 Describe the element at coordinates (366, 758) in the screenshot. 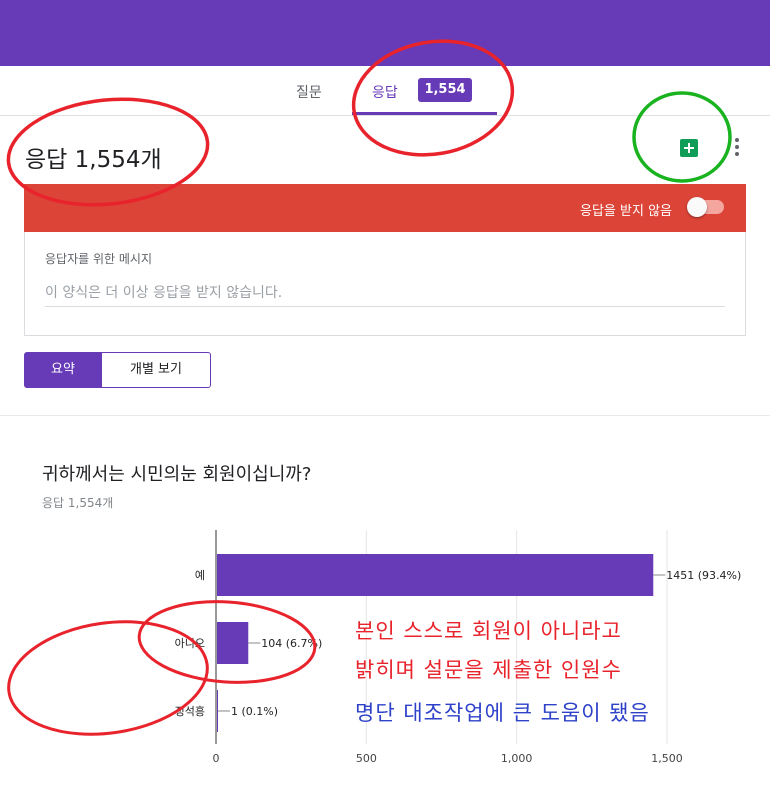

I see `x-tick-label: 500` at that location.